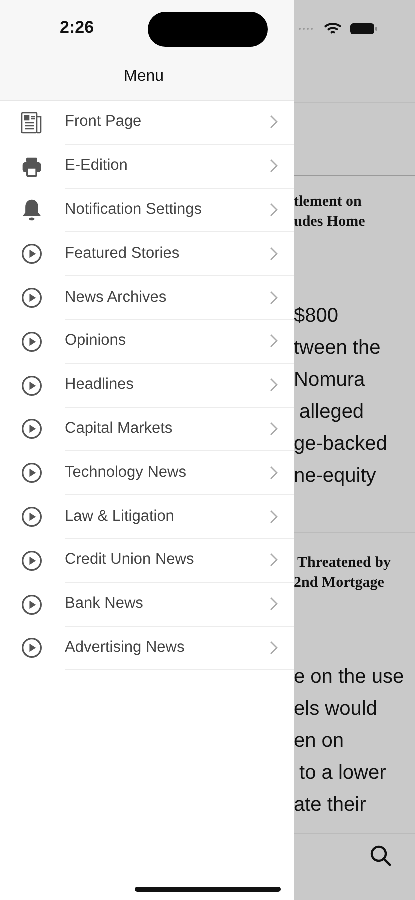  Describe the element at coordinates (343, 773) in the screenshot. I see `article-text: to a lower` at that location.